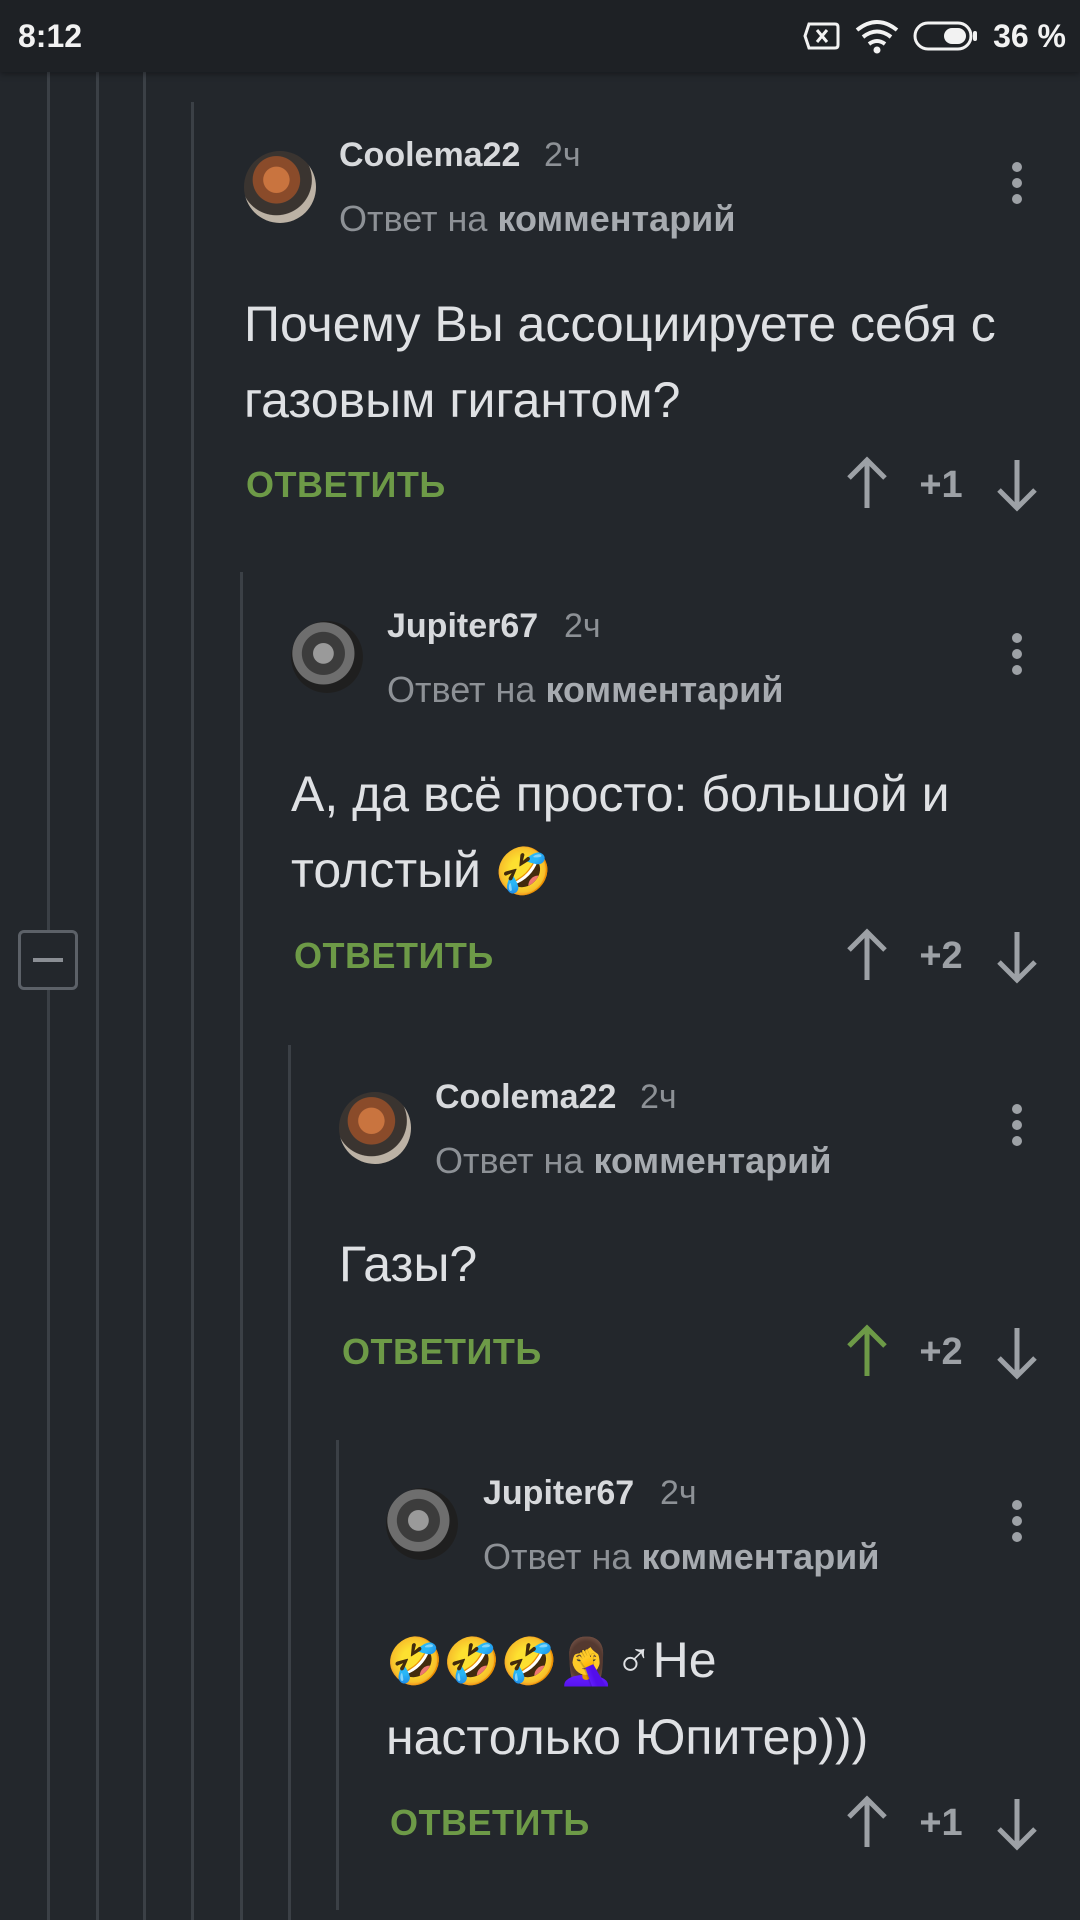 The image size is (1080, 1920). Describe the element at coordinates (627, 1737) in the screenshot. I see `comment-text-line: настолько Юпитер)))` at that location.